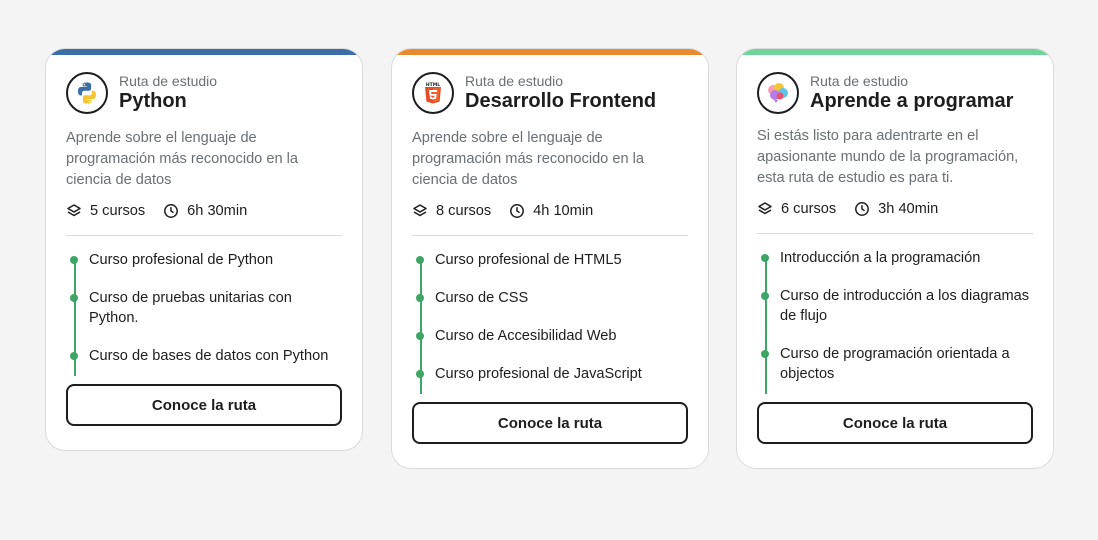 This screenshot has width=1098, height=540. I want to click on courses-count: 6 cursos, so click(796, 209).